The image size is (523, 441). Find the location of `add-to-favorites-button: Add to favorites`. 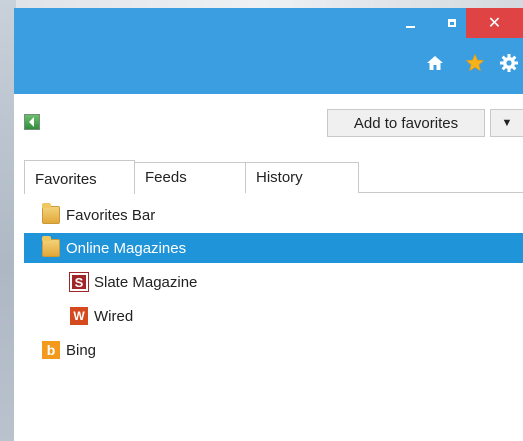

add-to-favorites-button: Add to favorites is located at coordinates (406, 123).